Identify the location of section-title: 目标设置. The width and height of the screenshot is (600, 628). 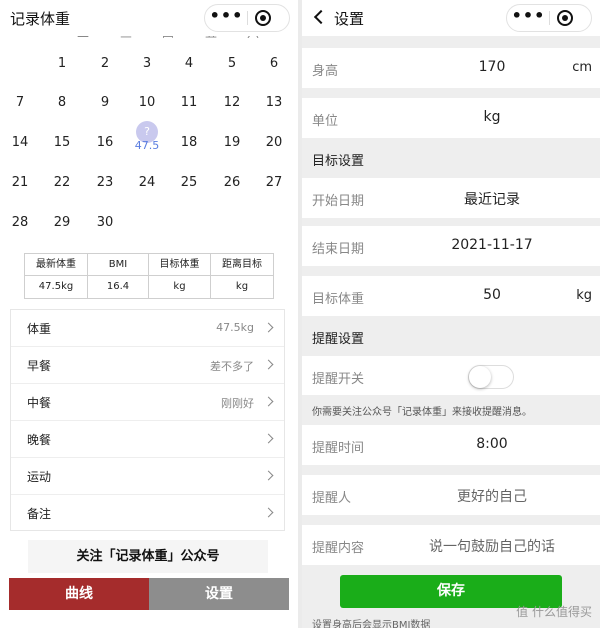
(338, 161).